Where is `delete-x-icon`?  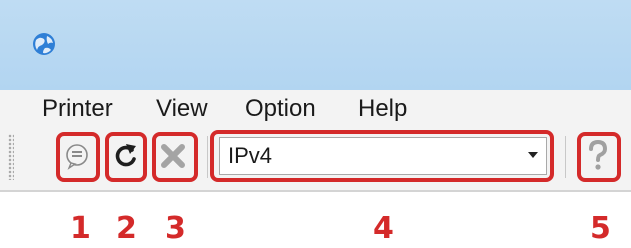 delete-x-icon is located at coordinates (173, 156).